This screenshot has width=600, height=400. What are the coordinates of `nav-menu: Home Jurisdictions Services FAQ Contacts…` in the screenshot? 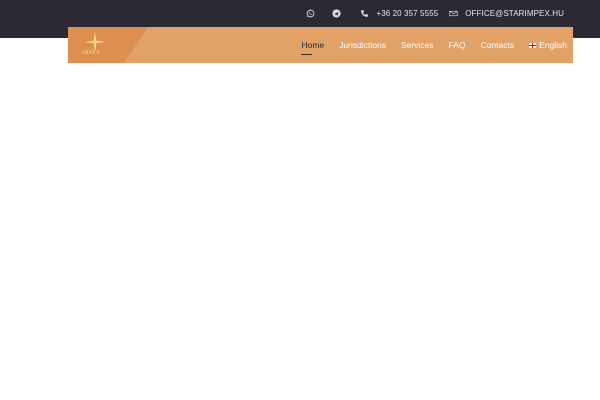 It's located at (426, 45).